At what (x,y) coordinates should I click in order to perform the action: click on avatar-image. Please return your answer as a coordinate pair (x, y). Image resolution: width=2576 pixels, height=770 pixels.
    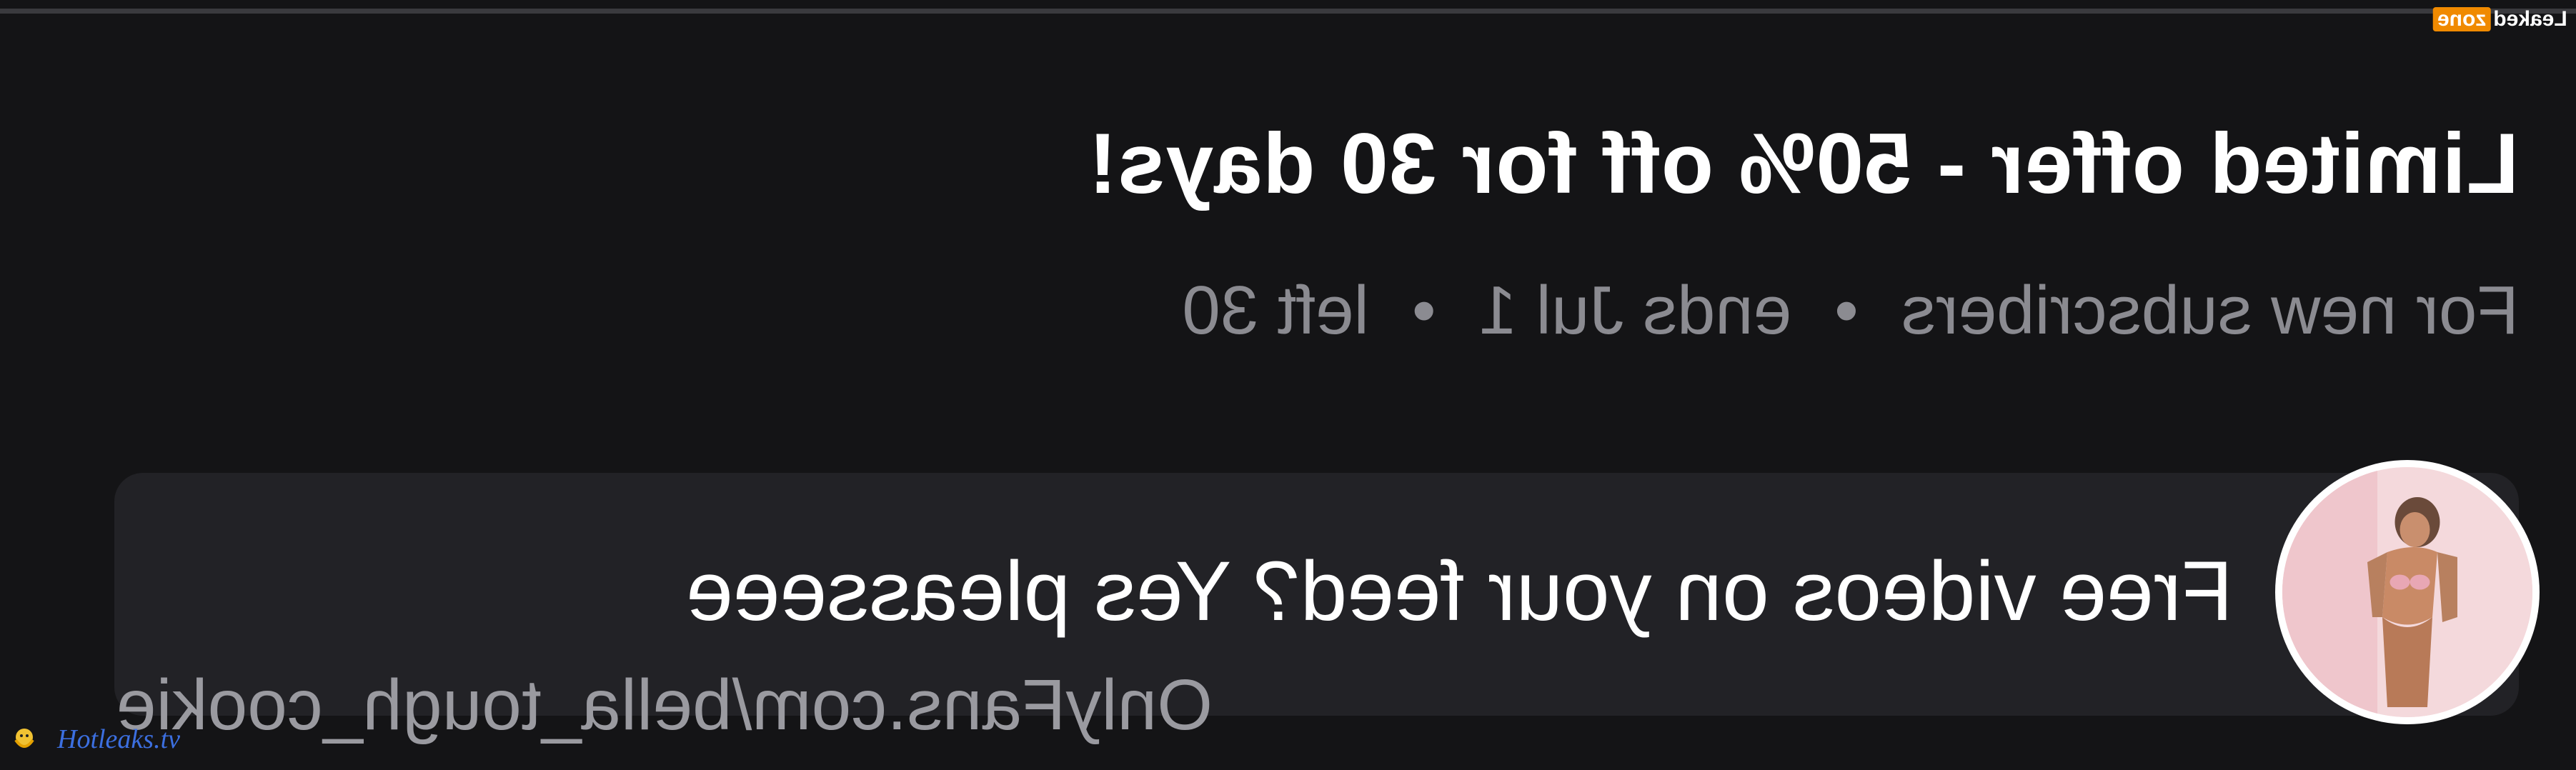
    Looking at the image, I should click on (2407, 592).